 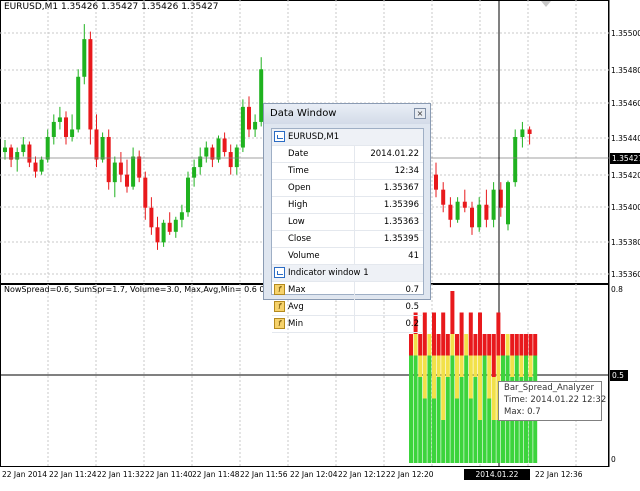 I want to click on data-window-row-label: Open, so click(x=299, y=188).